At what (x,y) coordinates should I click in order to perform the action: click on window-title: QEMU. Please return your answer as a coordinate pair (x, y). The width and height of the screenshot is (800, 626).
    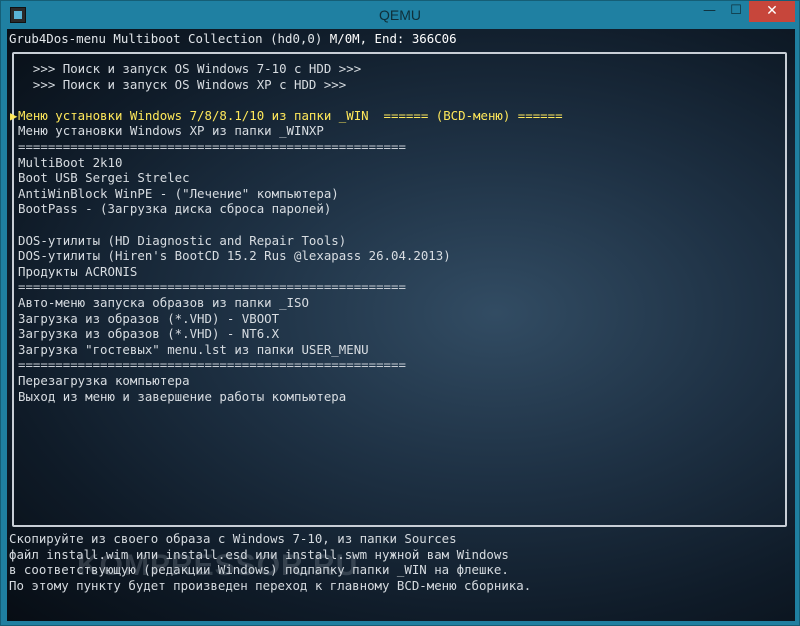
    Looking at the image, I should click on (400, 15).